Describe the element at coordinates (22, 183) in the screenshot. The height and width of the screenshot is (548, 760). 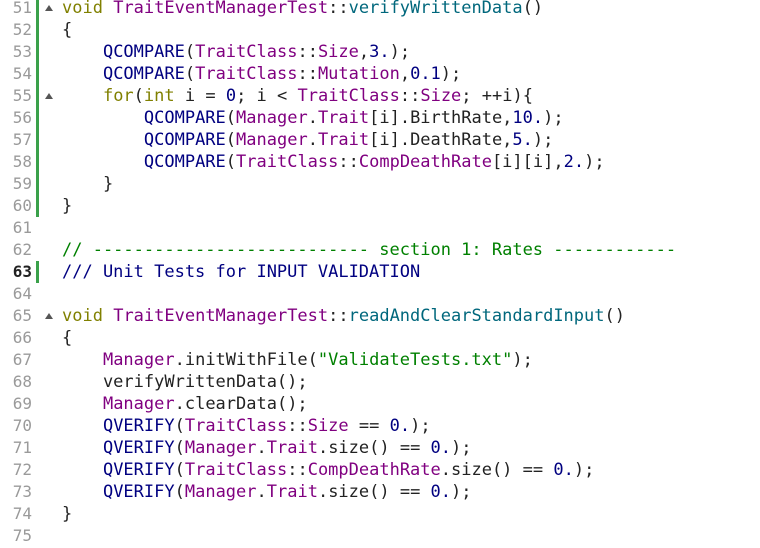
I see `line-number: 59` at that location.